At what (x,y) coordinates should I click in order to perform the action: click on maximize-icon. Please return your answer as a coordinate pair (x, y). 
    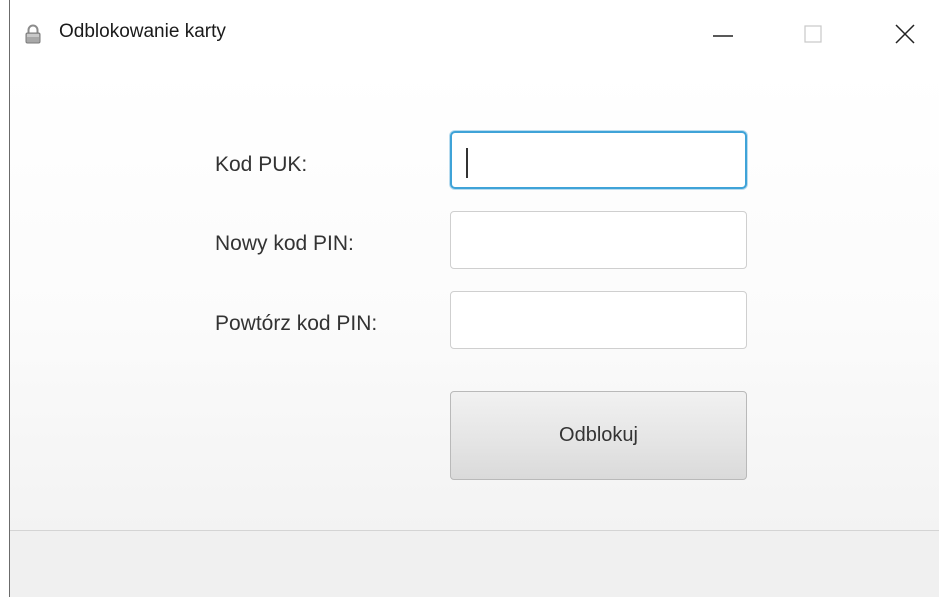
    Looking at the image, I should click on (813, 34).